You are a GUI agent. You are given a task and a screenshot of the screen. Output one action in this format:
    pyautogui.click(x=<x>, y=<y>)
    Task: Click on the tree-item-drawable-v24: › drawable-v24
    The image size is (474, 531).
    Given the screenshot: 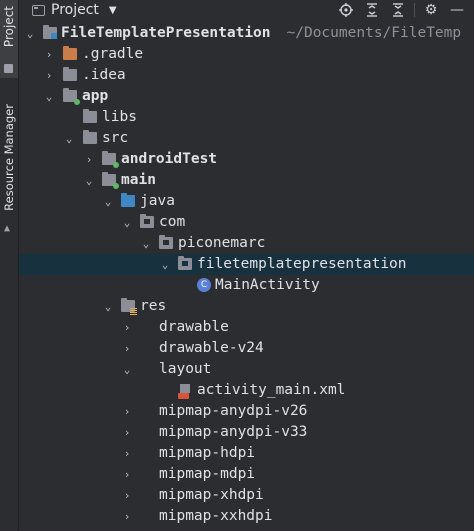 What is the action you would take?
    pyautogui.click(x=246, y=348)
    